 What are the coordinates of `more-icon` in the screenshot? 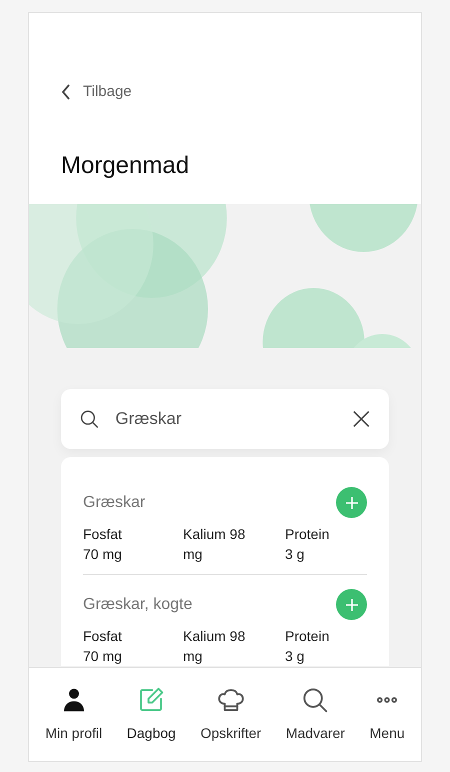 It's located at (387, 700).